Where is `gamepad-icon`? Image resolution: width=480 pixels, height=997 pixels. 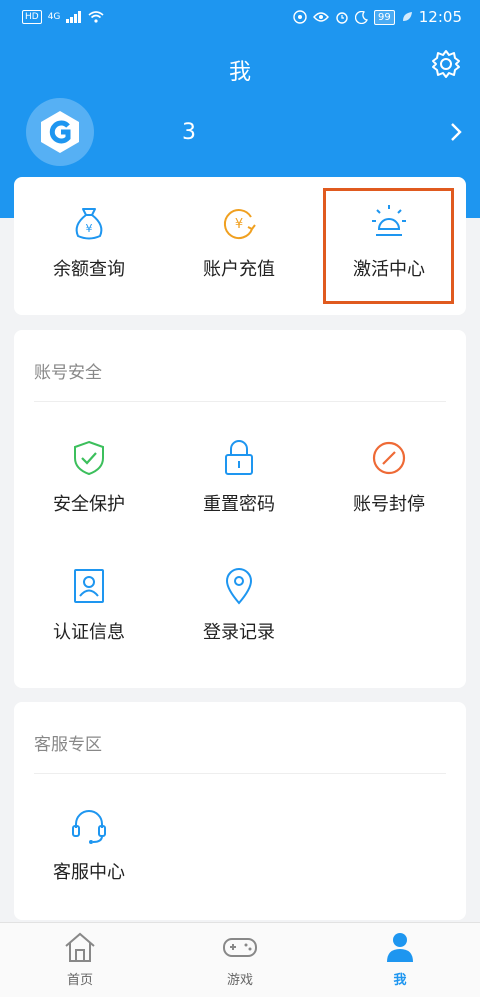 gamepad-icon is located at coordinates (240, 947).